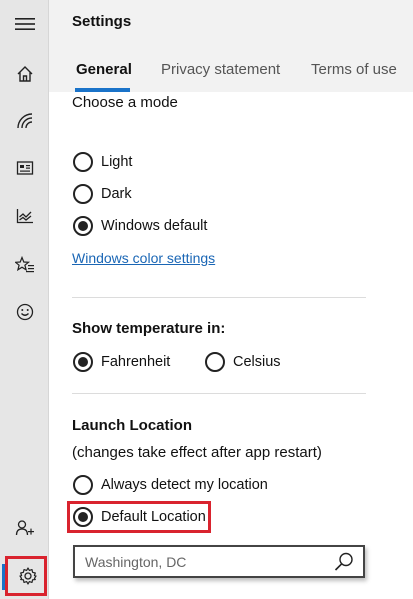 The width and height of the screenshot is (413, 599). I want to click on fahrenheit-radio, so click(83, 362).